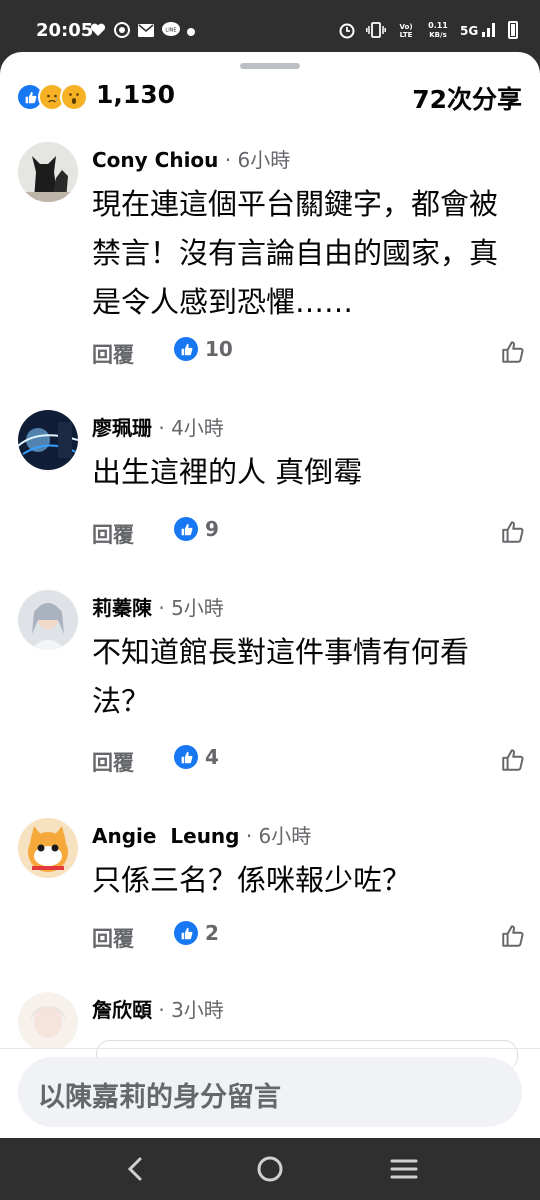 Image resolution: width=540 pixels, height=1200 pixels. I want to click on comment-actions: 回覆 2, so click(308, 939).